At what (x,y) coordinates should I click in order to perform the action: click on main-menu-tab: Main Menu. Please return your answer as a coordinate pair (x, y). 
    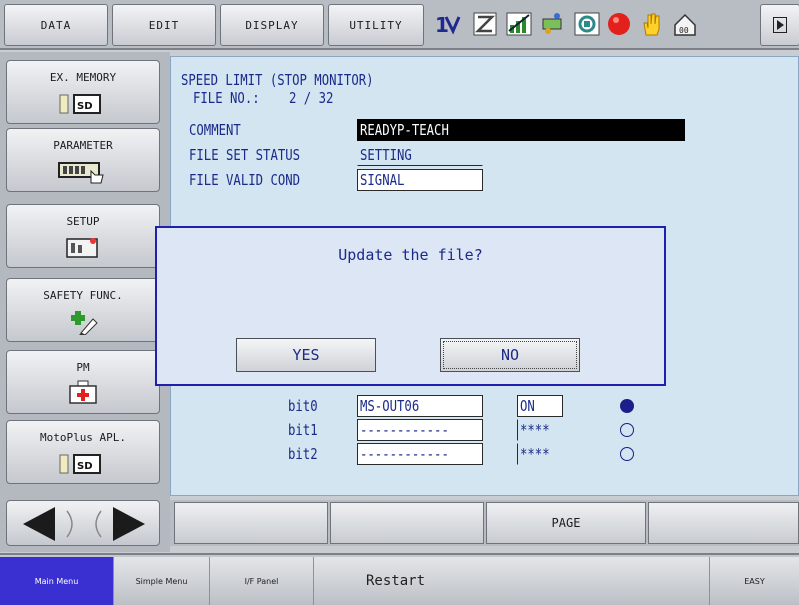
    Looking at the image, I should click on (57, 581).